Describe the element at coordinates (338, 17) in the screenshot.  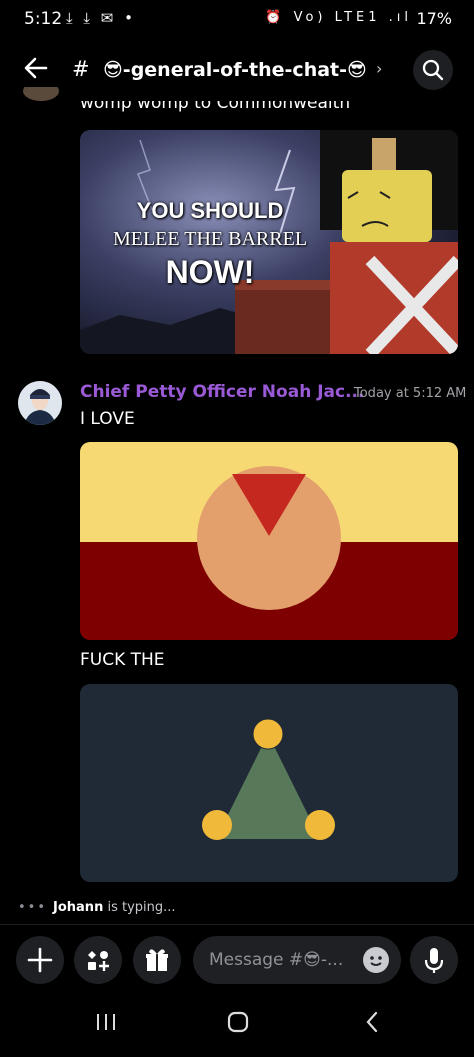
I see `signal-icons: ⏰ Vo) LTE1 .ıl` at that location.